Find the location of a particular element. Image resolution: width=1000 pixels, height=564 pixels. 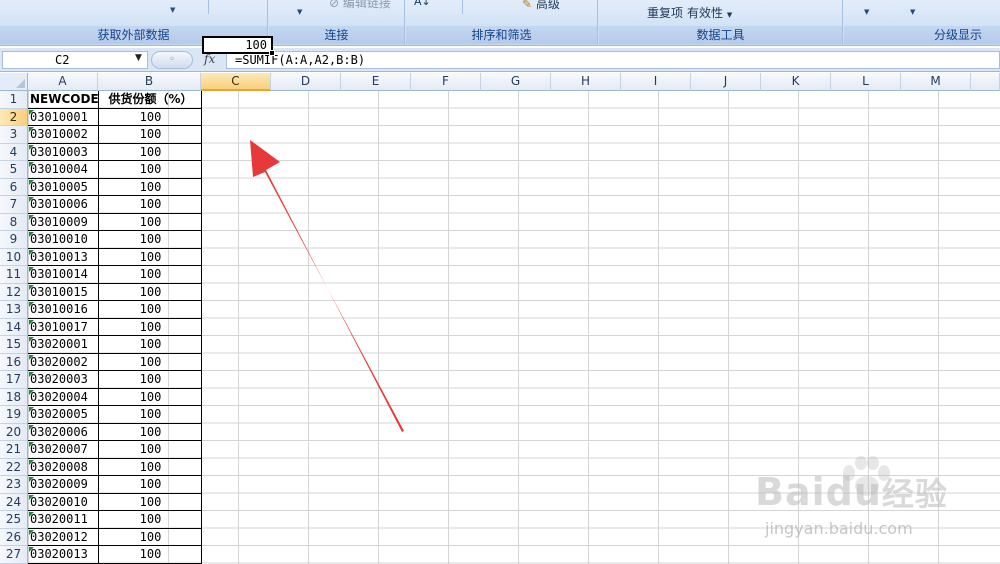

cell-b7: 100 is located at coordinates (150, 205).